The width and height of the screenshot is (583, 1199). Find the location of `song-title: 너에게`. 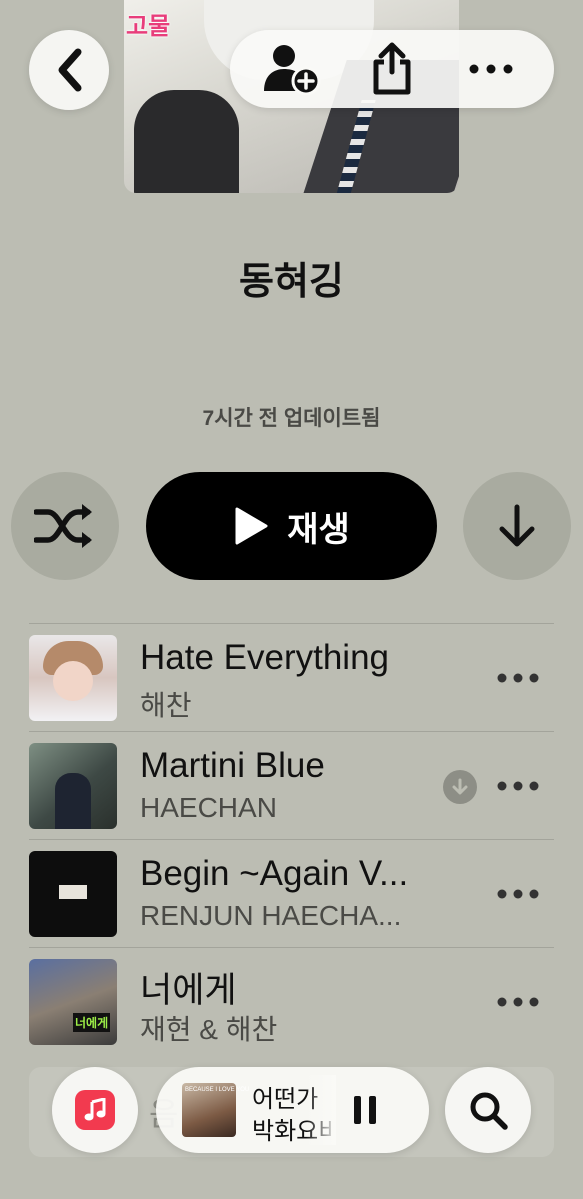

song-title: 너에게 is located at coordinates (188, 990).